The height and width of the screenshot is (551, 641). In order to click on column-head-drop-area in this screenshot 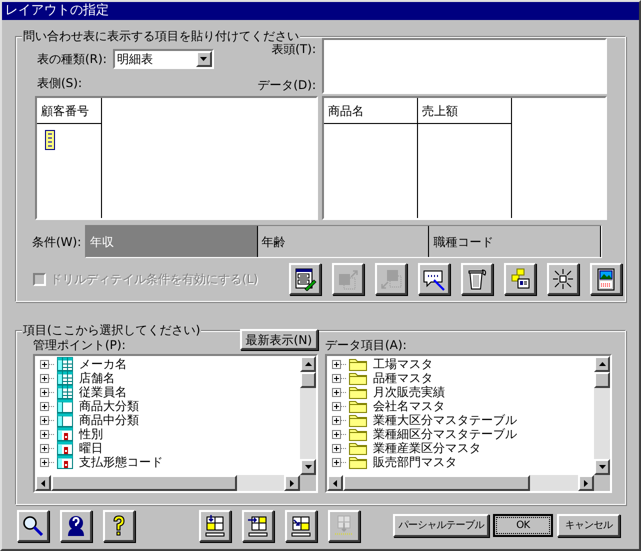, I will do `click(464, 66)`.